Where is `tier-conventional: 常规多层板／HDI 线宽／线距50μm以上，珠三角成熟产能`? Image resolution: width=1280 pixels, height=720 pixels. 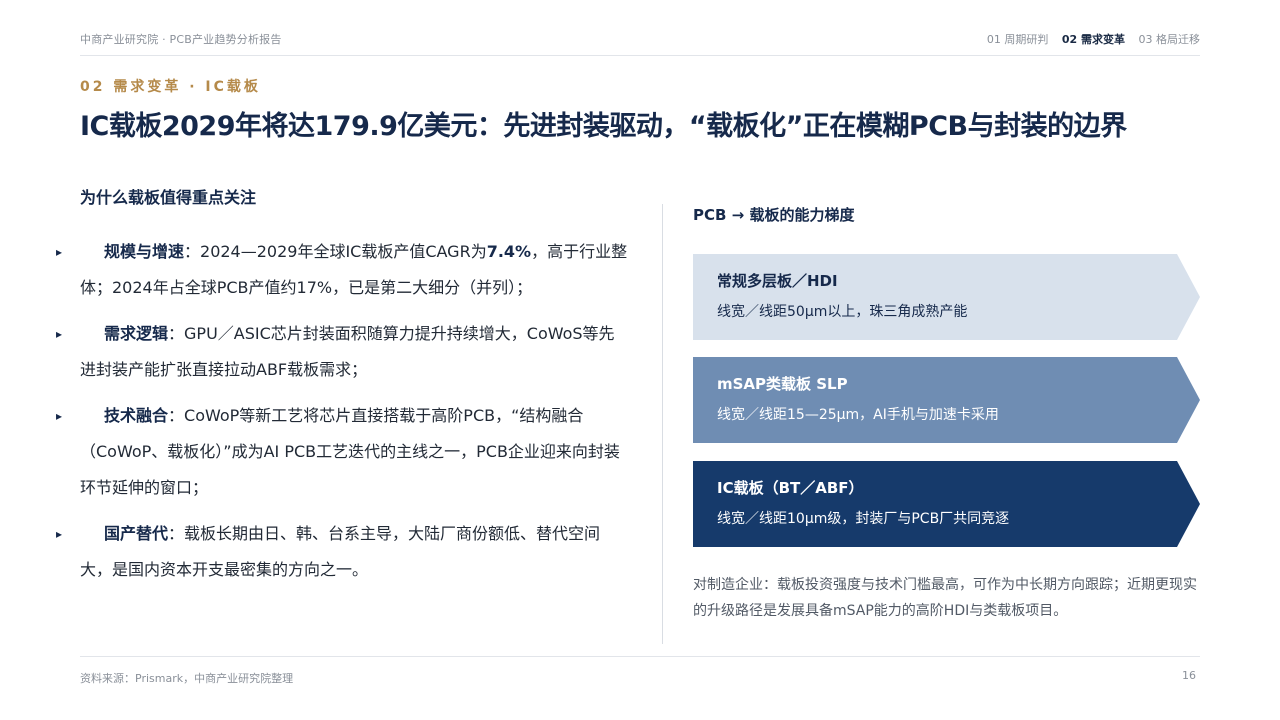 tier-conventional: 常规多层板／HDI 线宽／线距50μm以上，珠三角成熟产能 is located at coordinates (946, 297).